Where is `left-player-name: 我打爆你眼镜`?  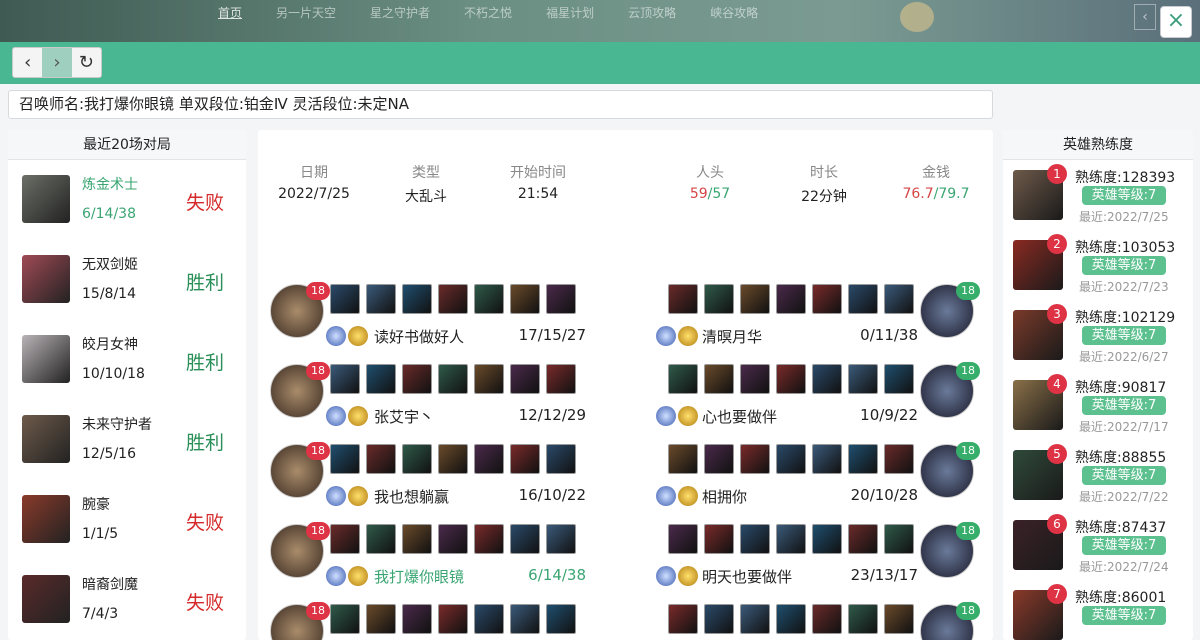 left-player-name: 我打爆你眼镜 is located at coordinates (419, 576).